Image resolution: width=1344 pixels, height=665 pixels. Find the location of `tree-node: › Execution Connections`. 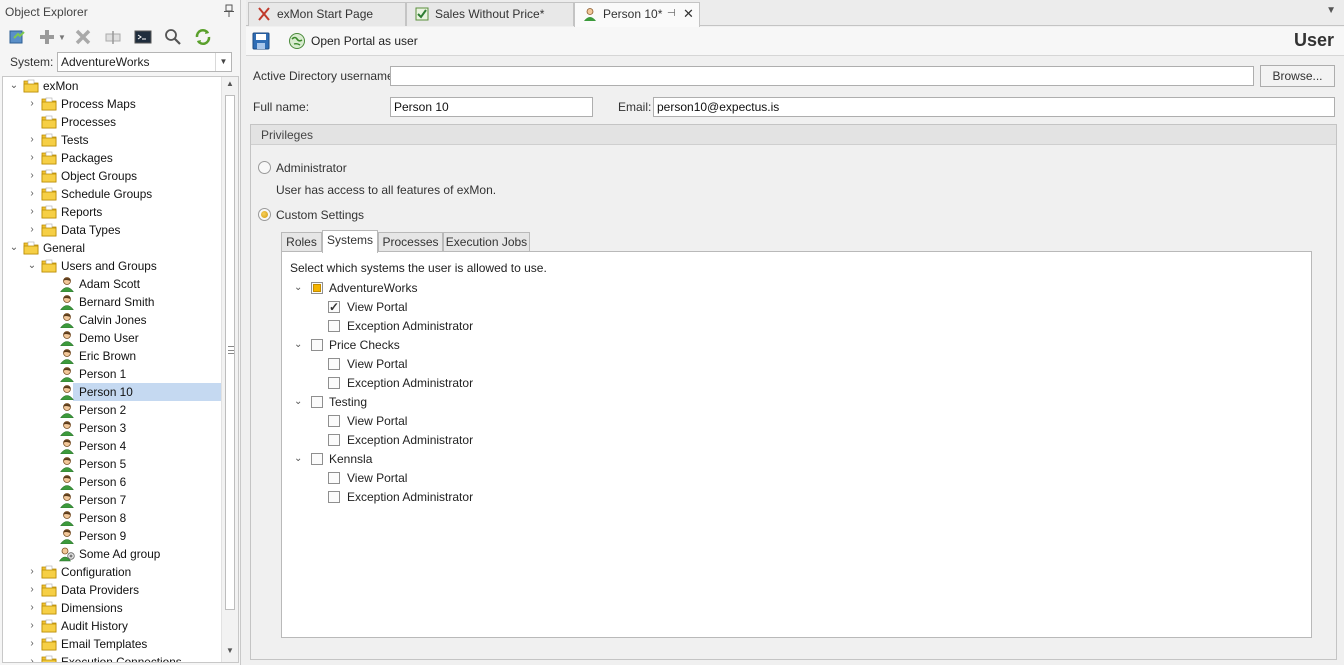

tree-node: › Execution Connections is located at coordinates (112, 657).